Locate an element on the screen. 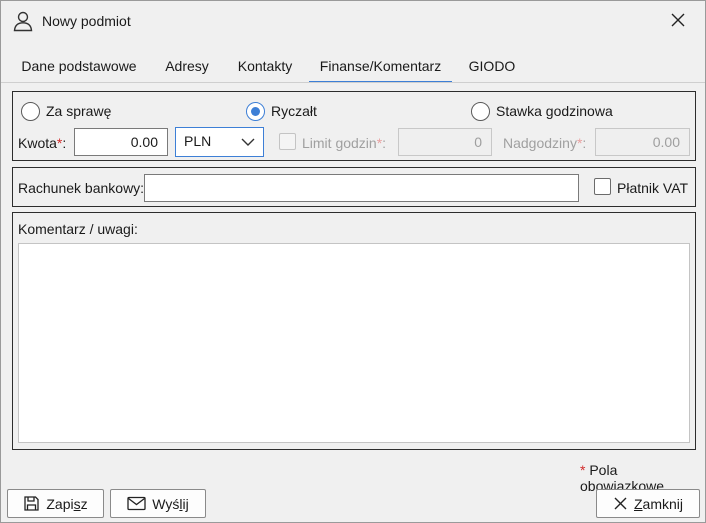  bank-group: Rachunek bankowy: Płatnik VAT is located at coordinates (354, 187).